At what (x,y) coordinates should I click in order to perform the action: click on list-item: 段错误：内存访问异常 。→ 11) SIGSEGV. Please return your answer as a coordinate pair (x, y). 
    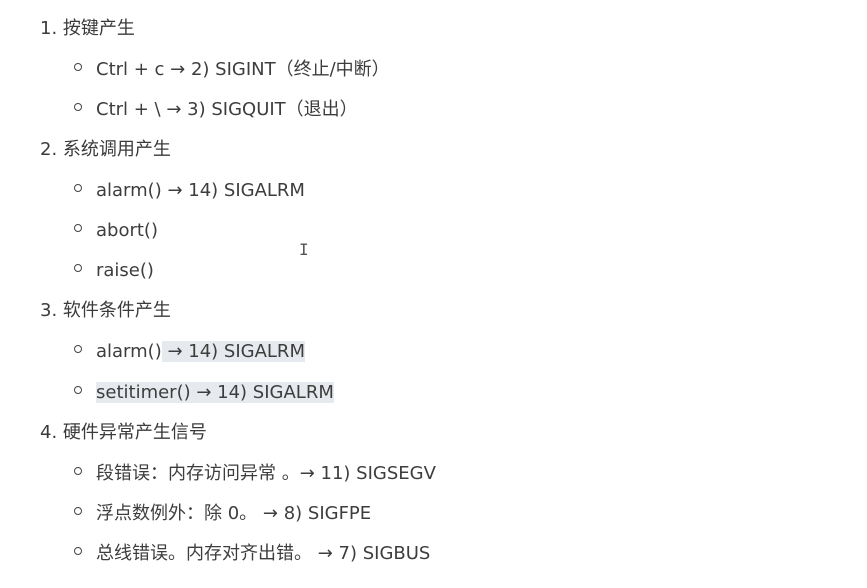
    Looking at the image, I should click on (255, 474).